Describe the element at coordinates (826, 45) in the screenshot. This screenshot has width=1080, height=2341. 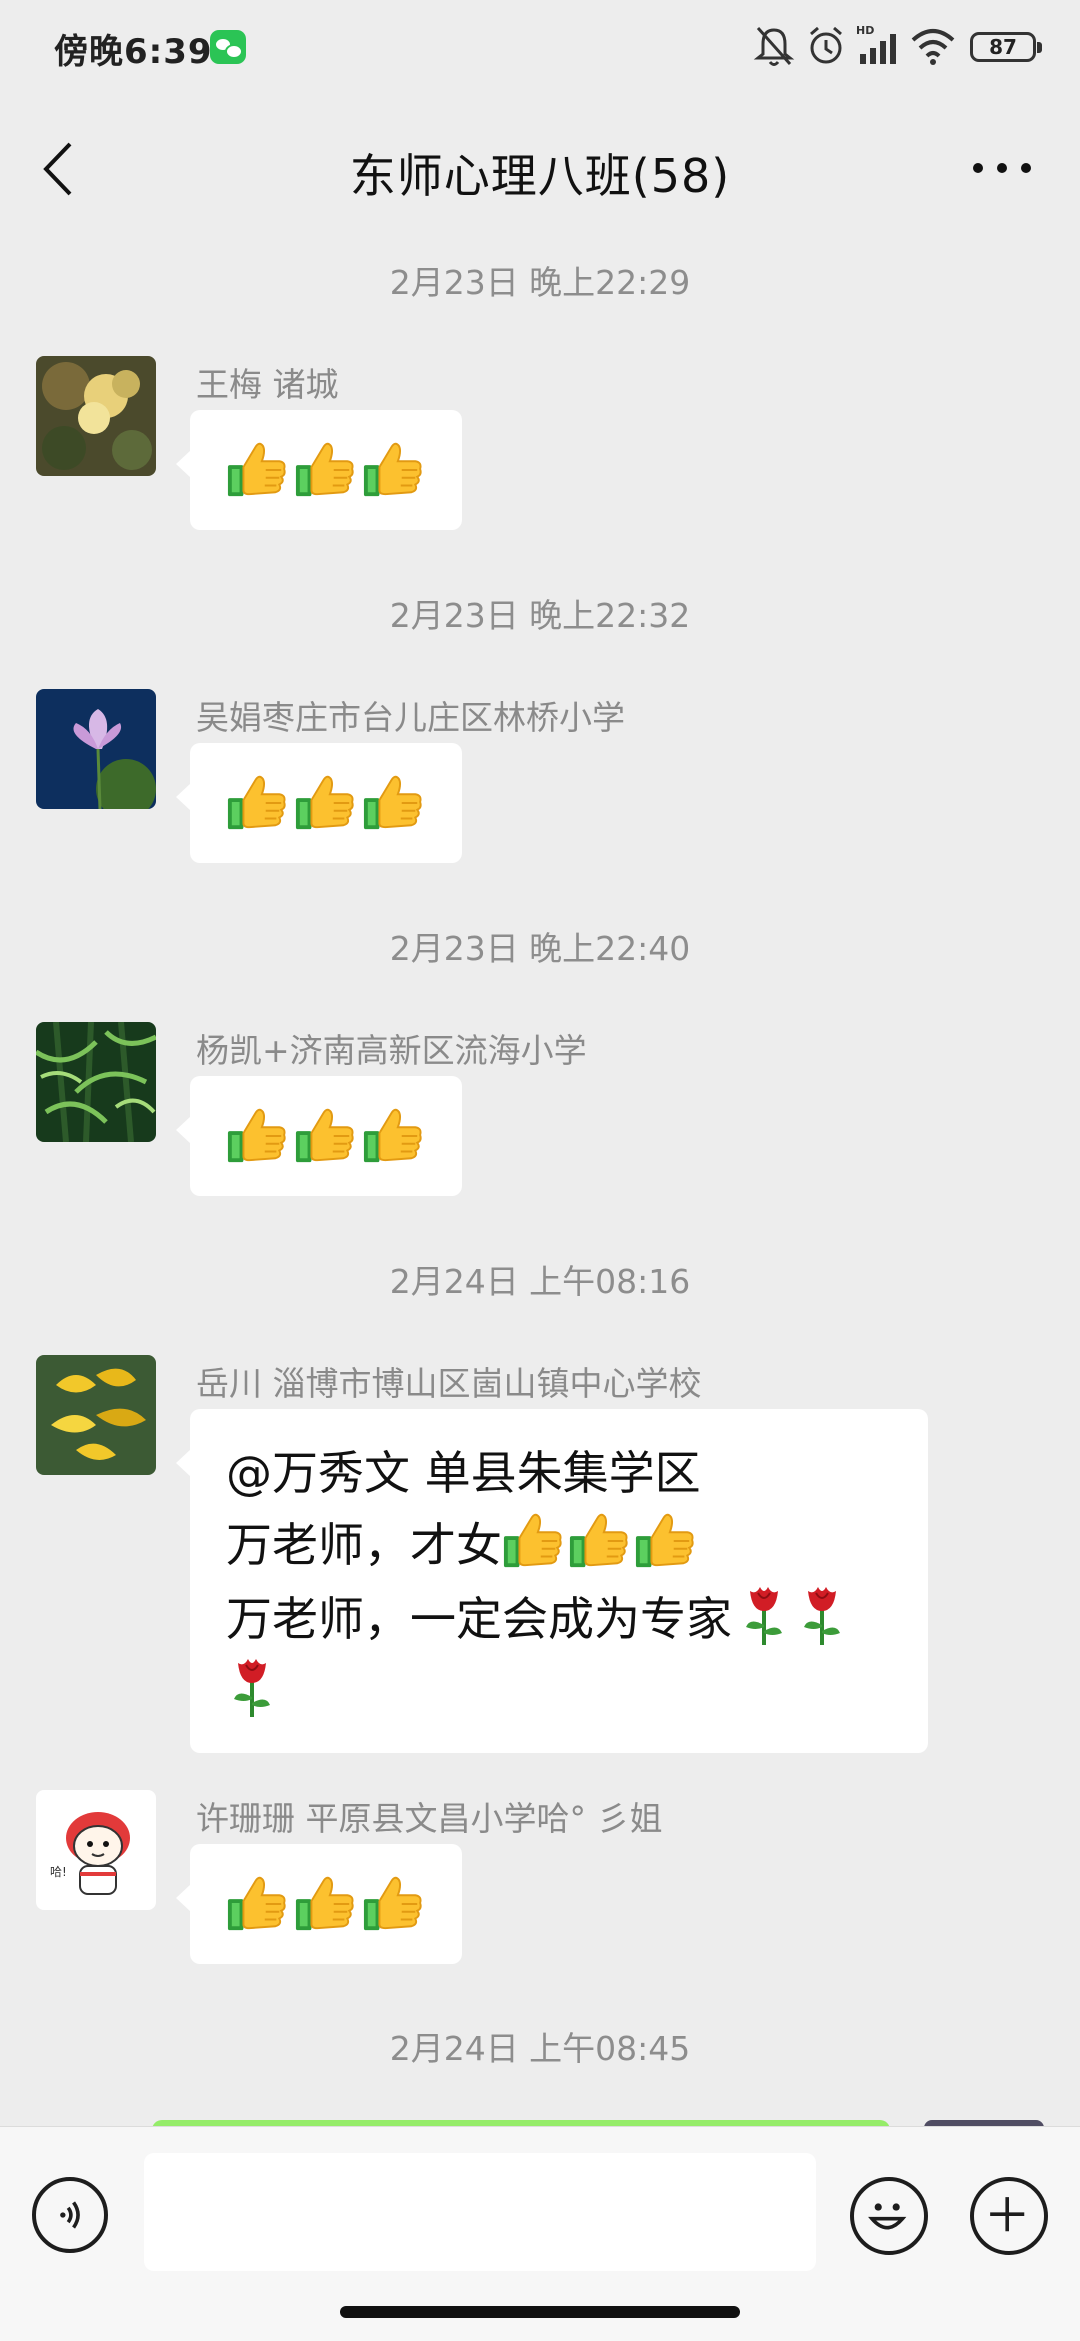
I see `alarm-icon` at that location.